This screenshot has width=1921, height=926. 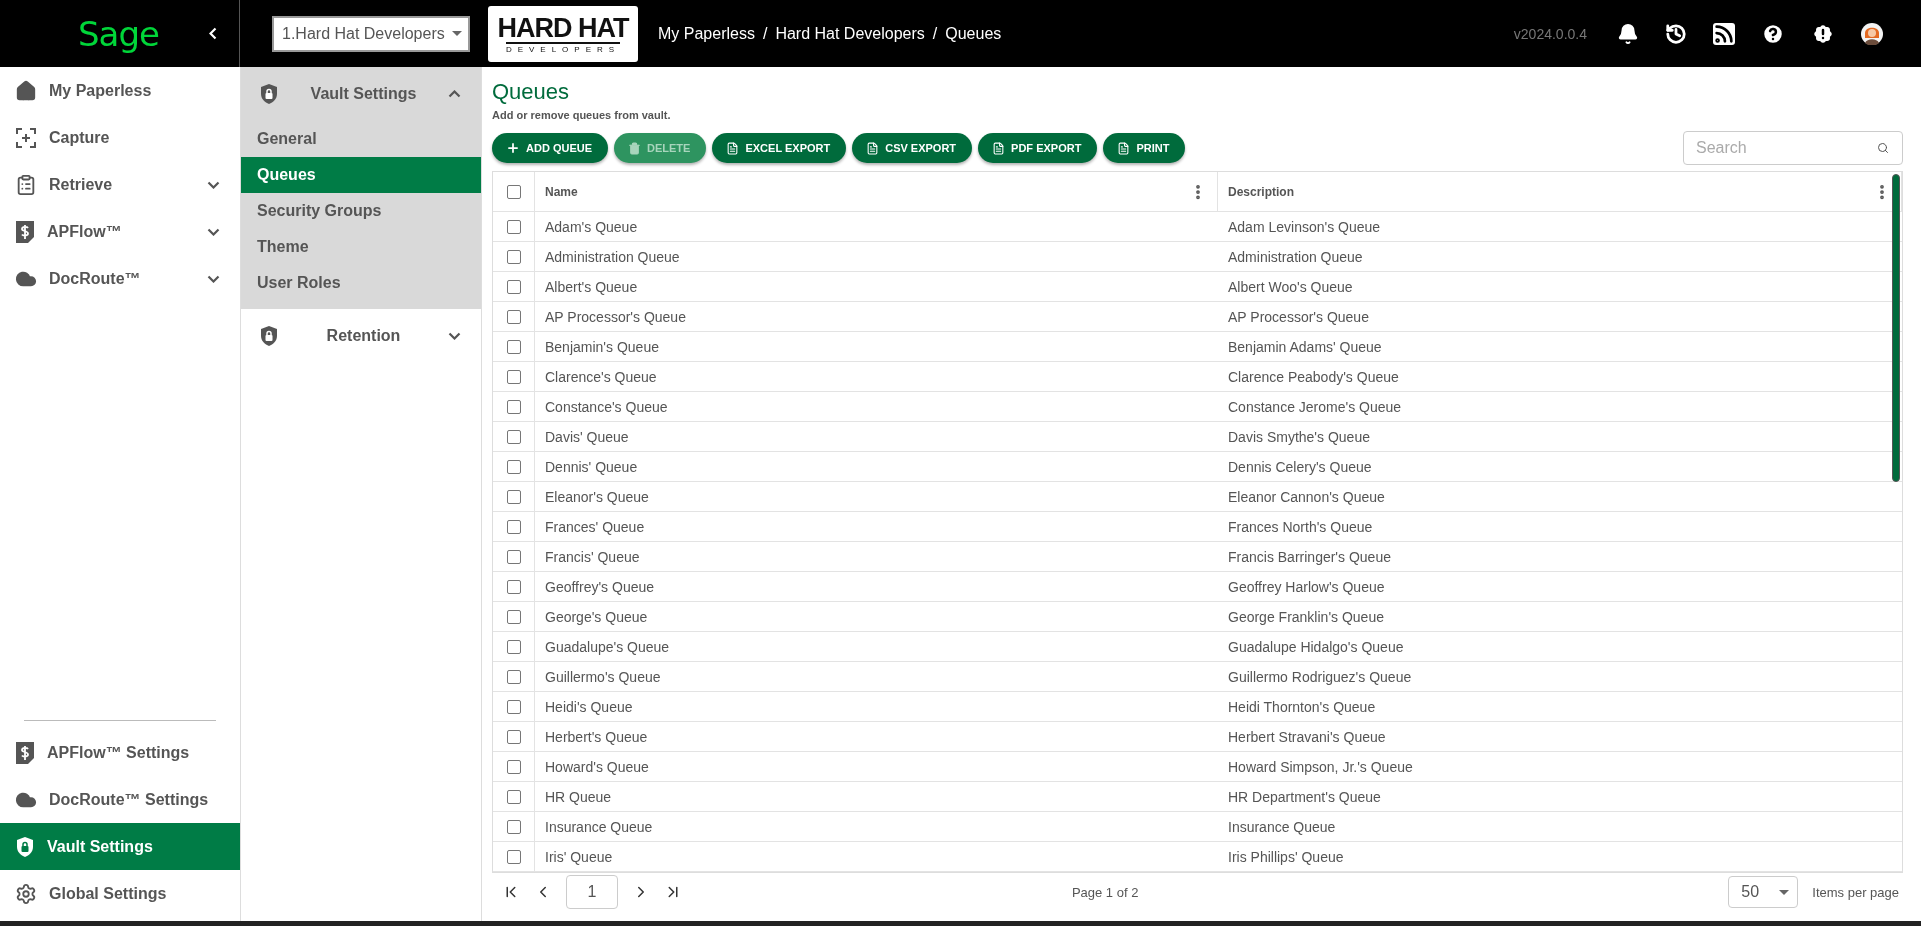 I want to click on trash-icon, so click(x=634, y=148).